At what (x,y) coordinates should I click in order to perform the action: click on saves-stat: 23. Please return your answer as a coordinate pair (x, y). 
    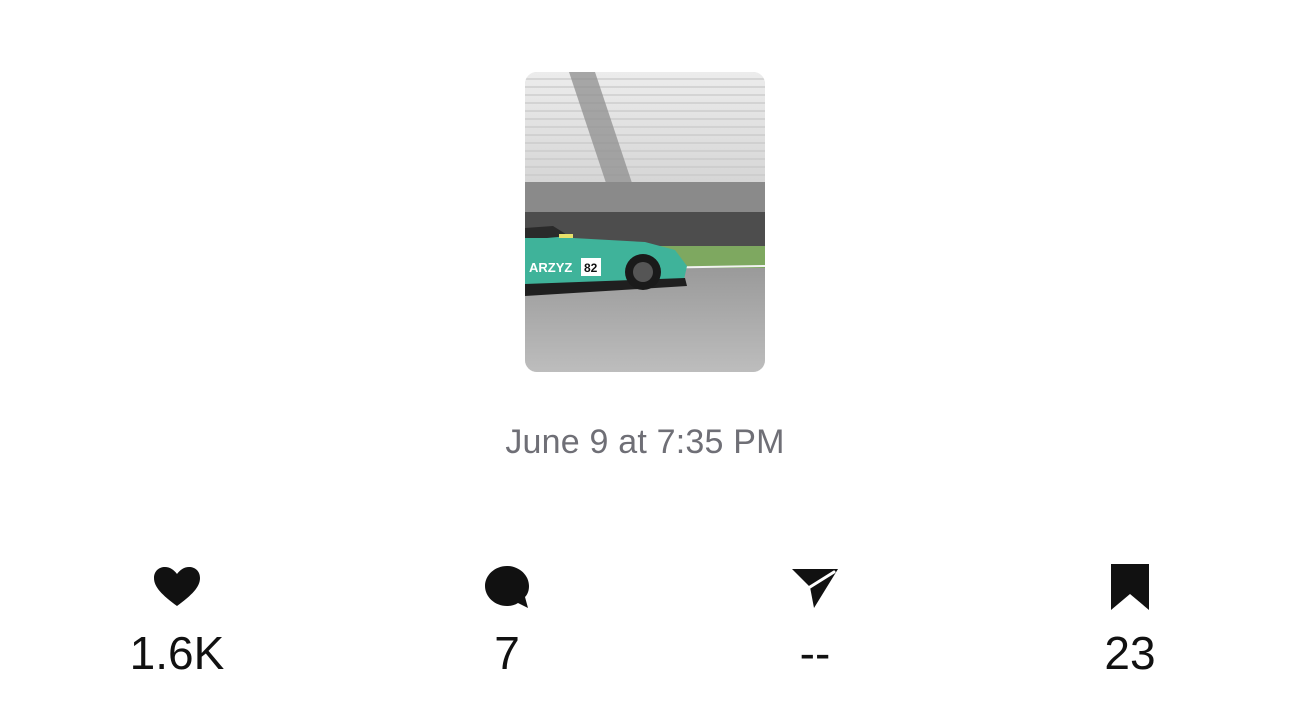
    Looking at the image, I should click on (1130, 625).